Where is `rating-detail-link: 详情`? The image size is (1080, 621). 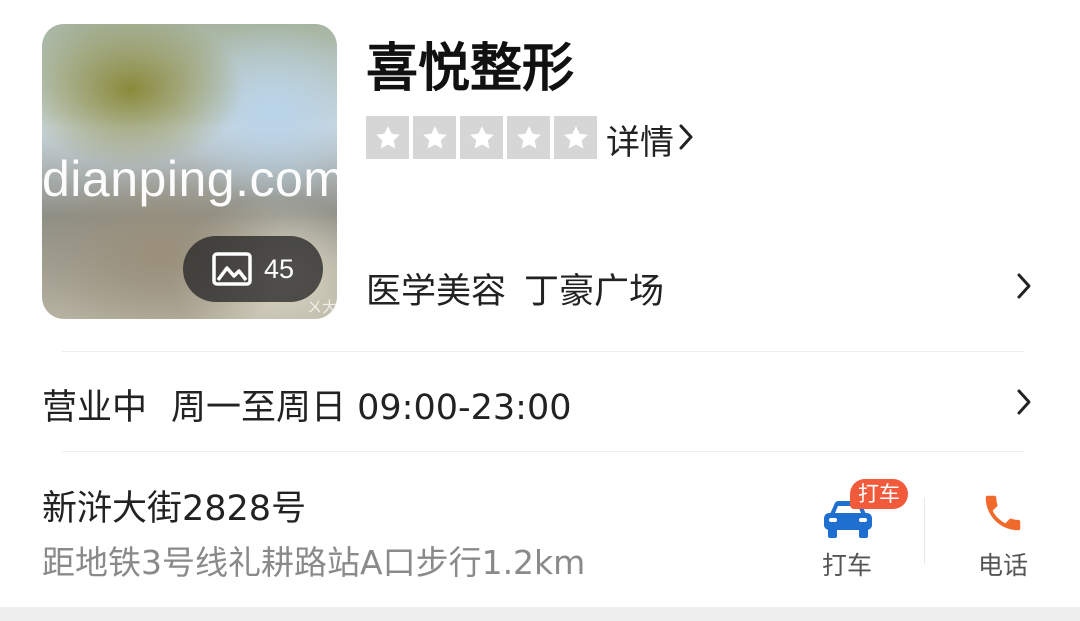
rating-detail-link: 详情 is located at coordinates (650, 139).